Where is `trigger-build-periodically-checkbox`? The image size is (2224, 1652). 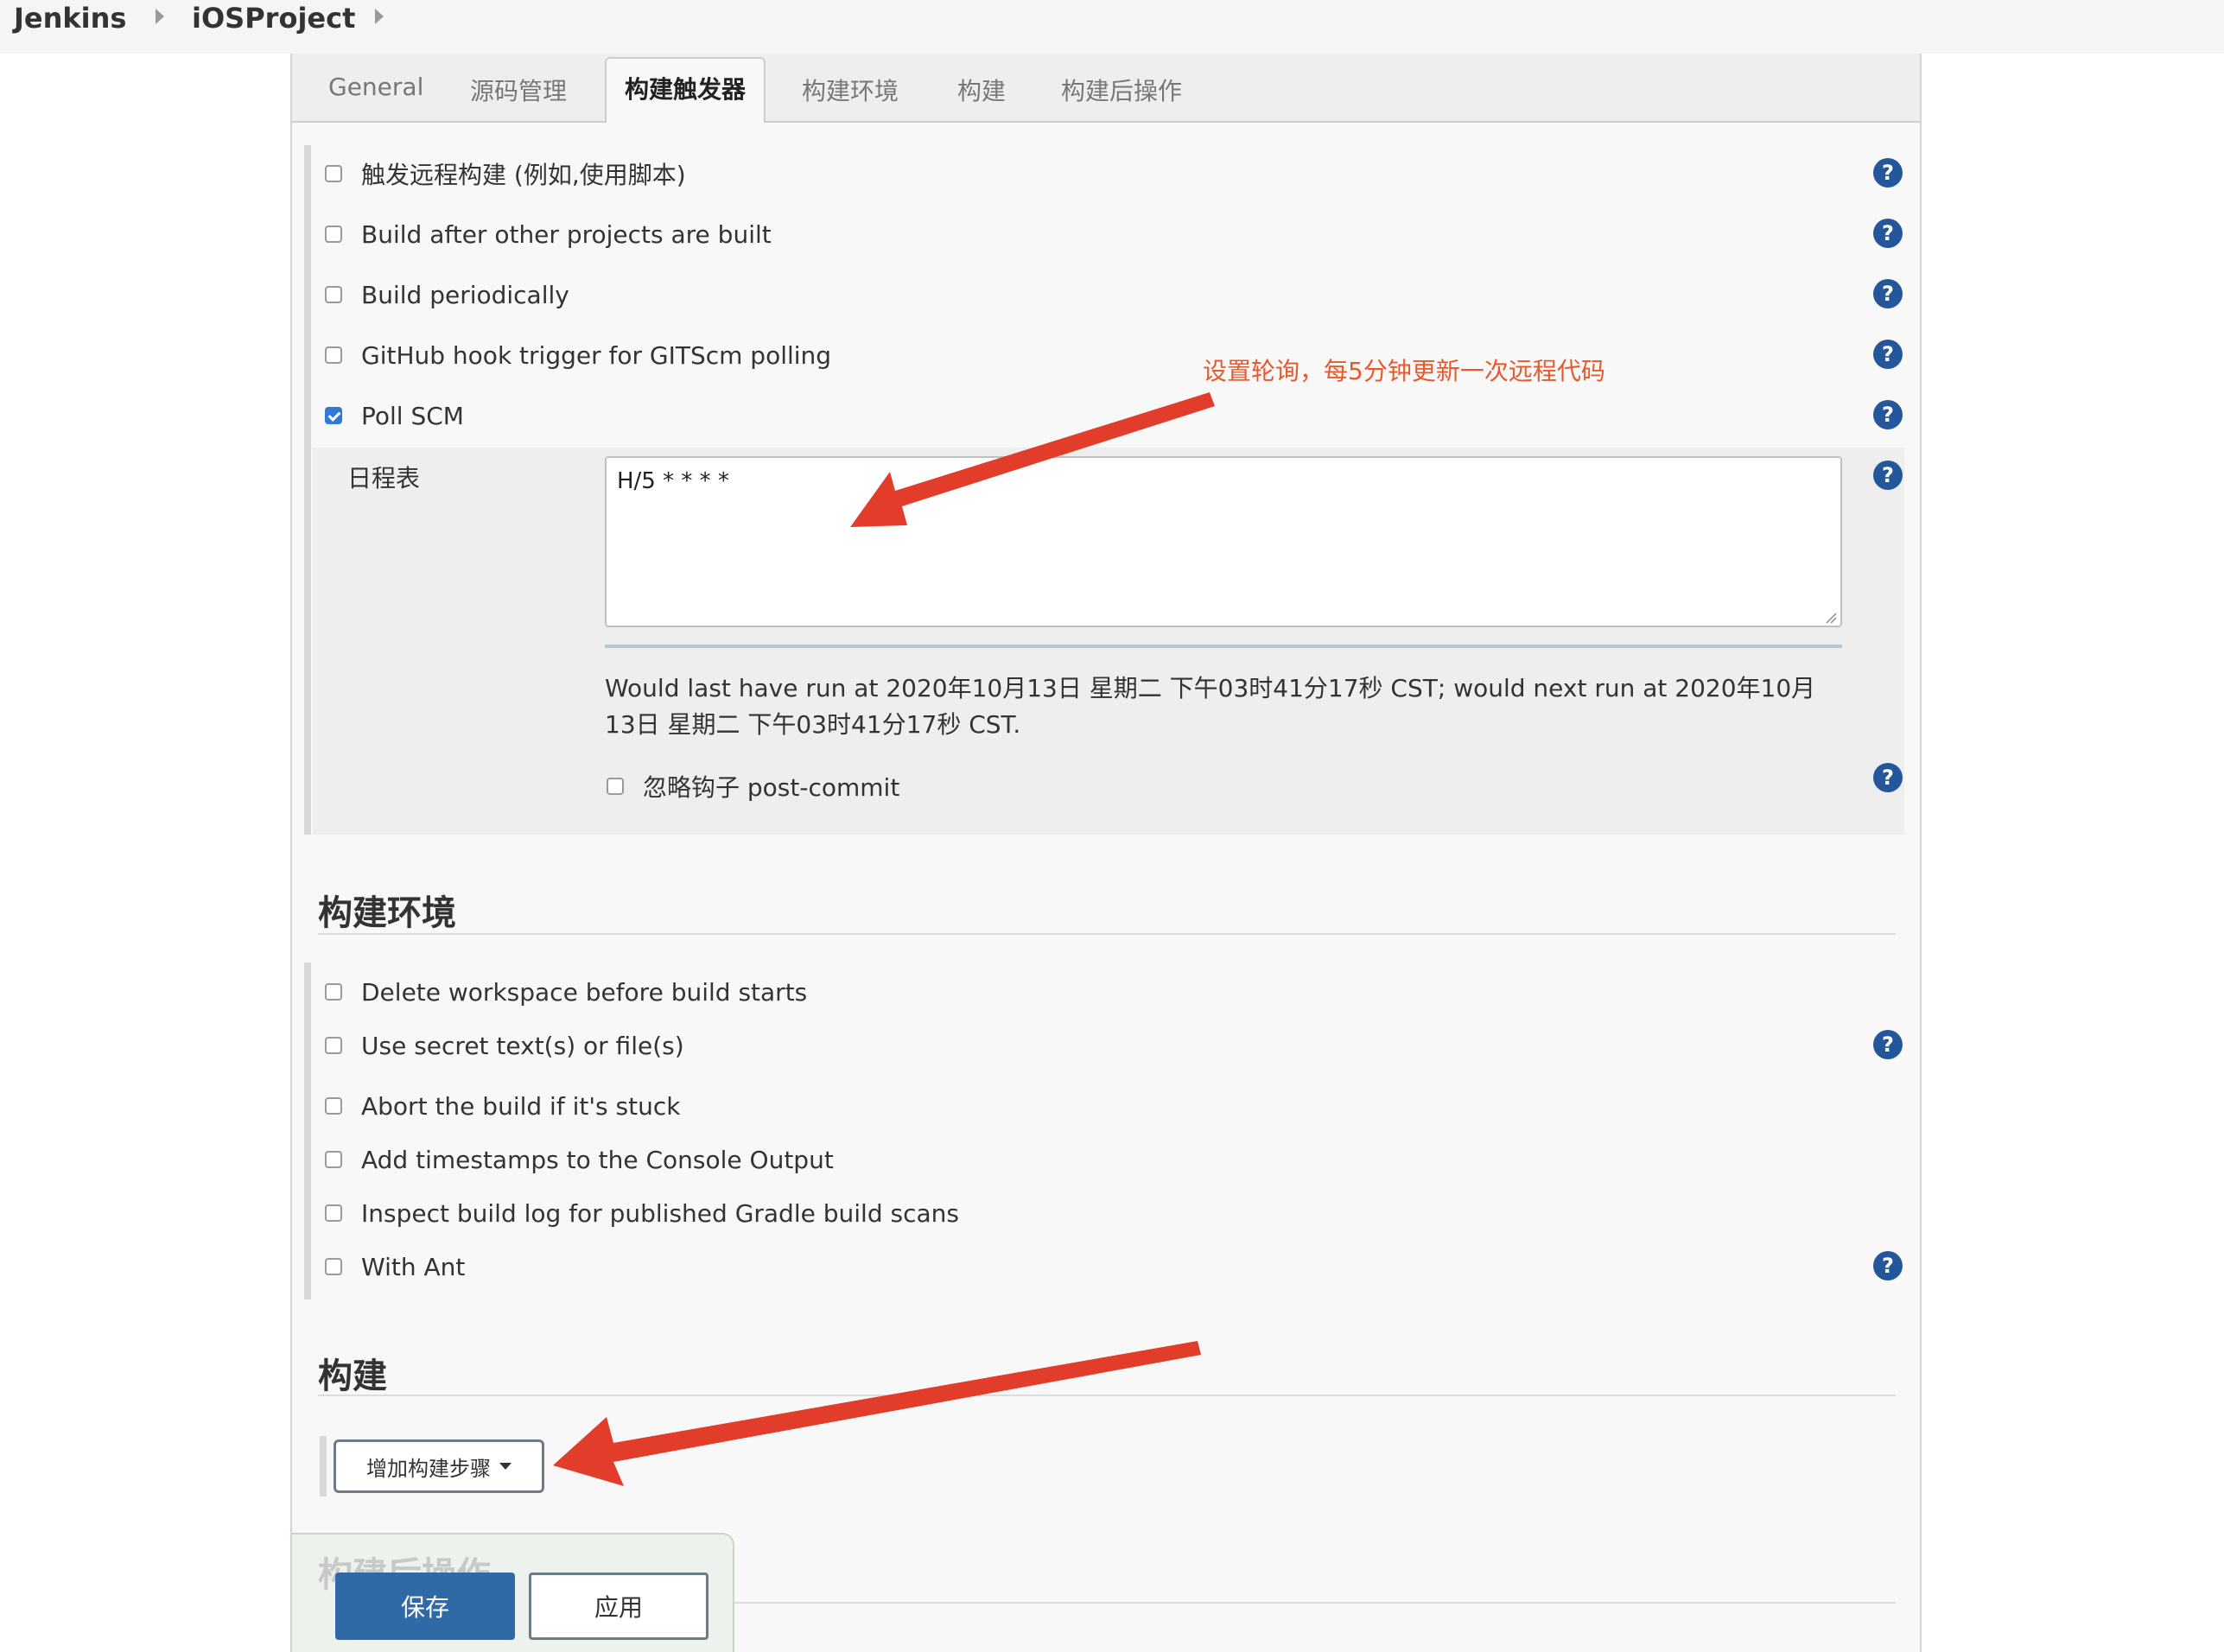 trigger-build-periodically-checkbox is located at coordinates (333, 294).